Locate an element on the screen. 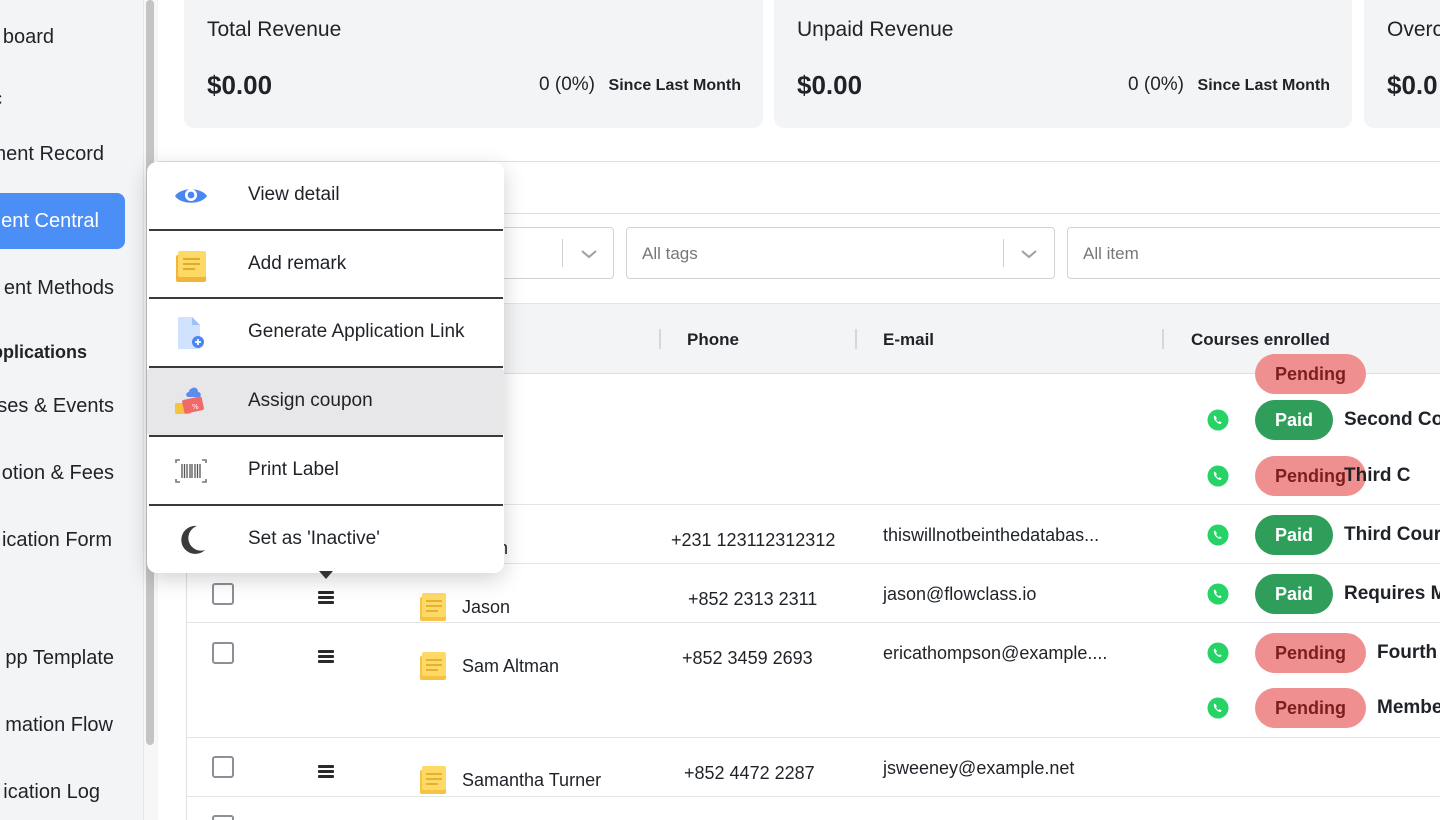 The width and height of the screenshot is (1440, 820). filter-placeholder: All item is located at coordinates (1111, 253).